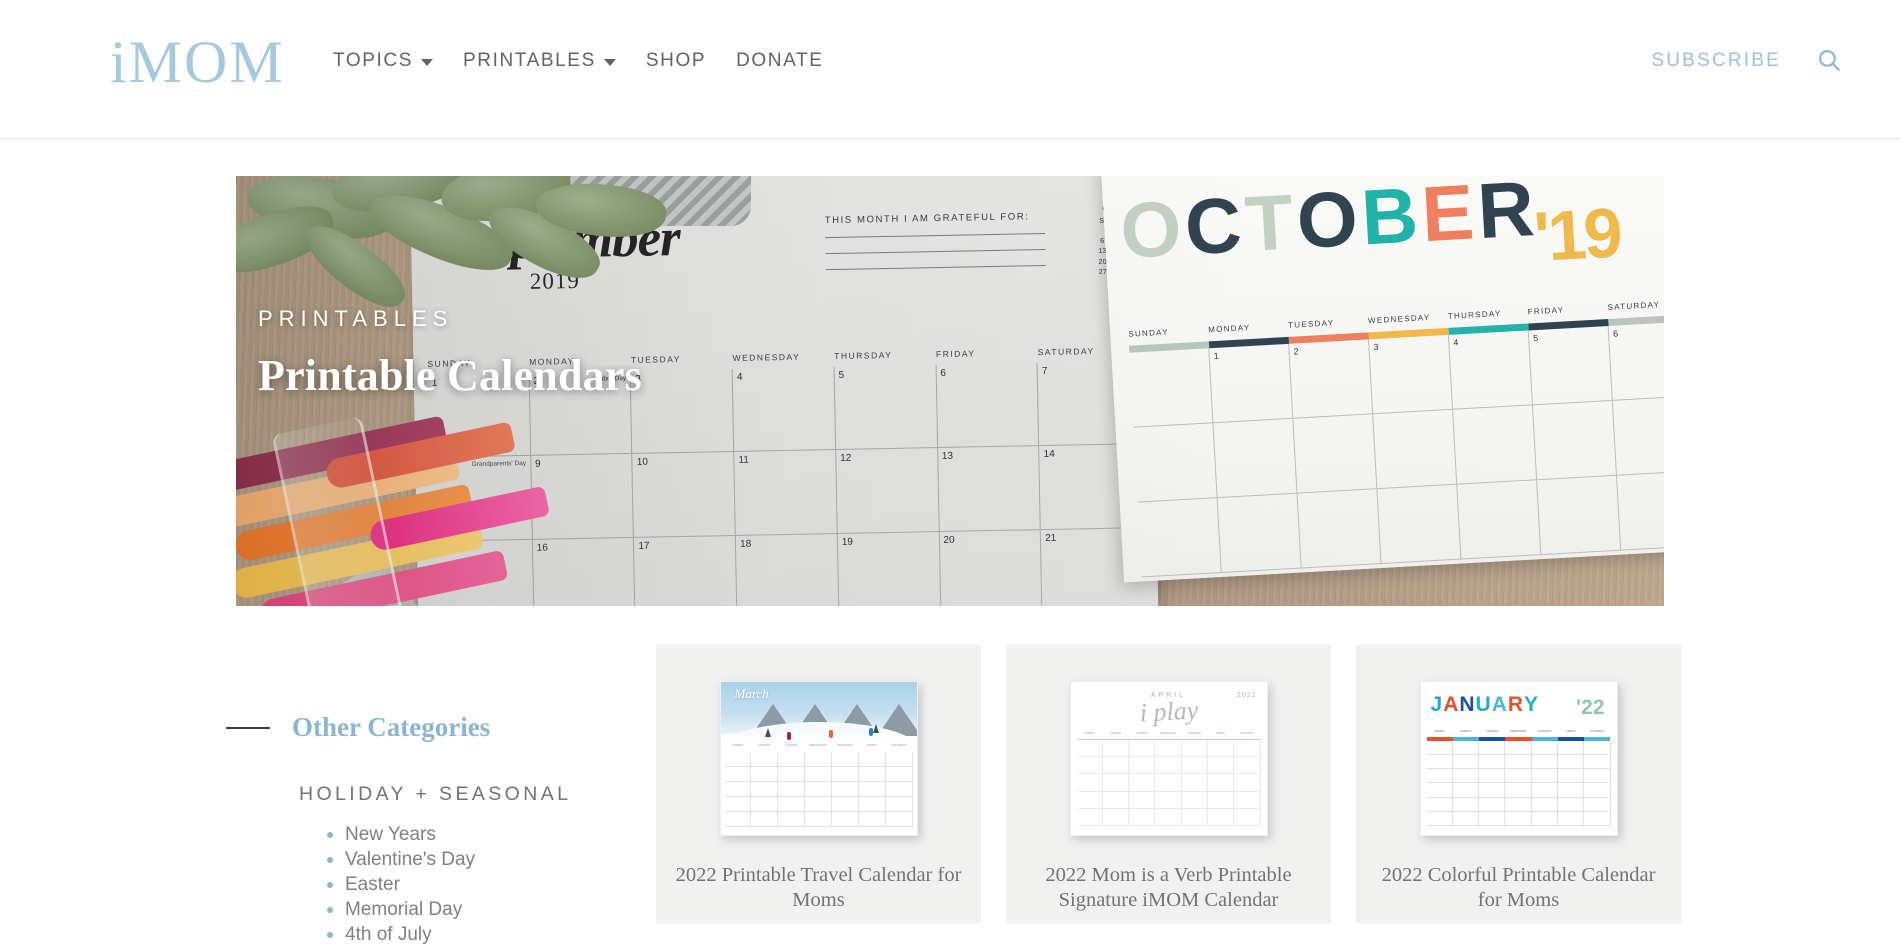 The height and width of the screenshot is (948, 1900). What do you see at coordinates (1716, 61) in the screenshot?
I see `subscribe-link: SUBSCRIBE` at bounding box center [1716, 61].